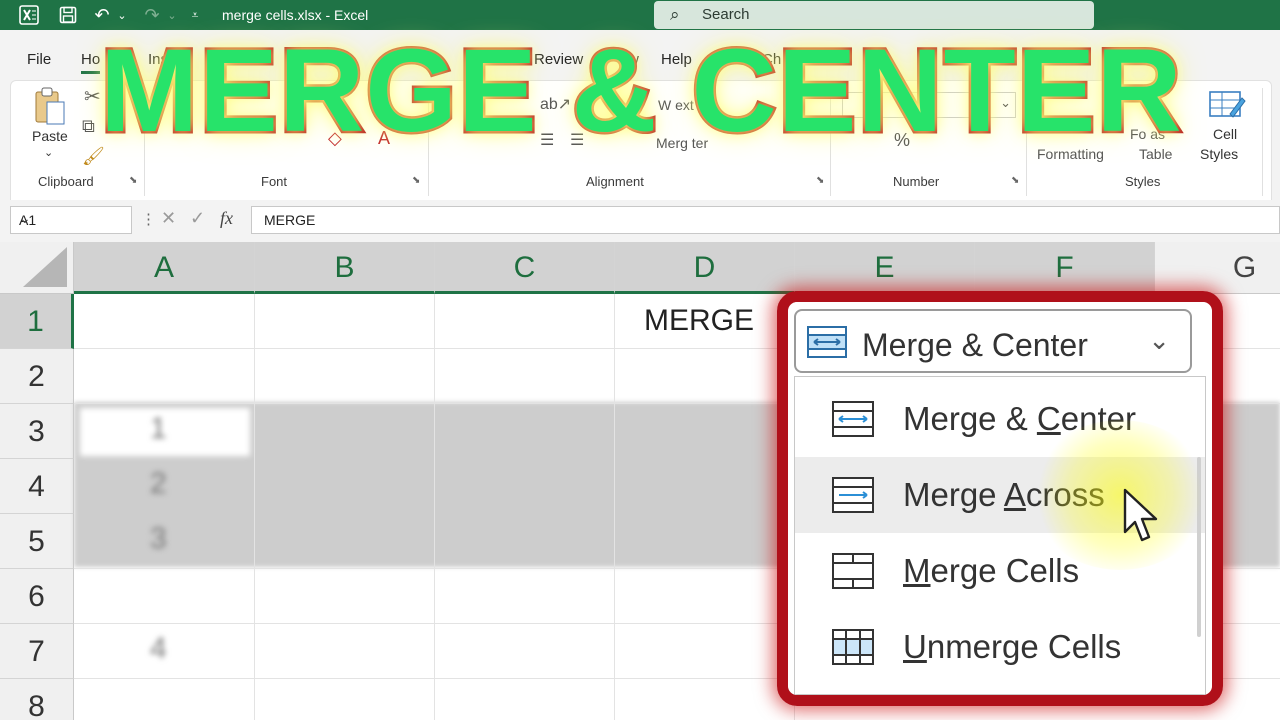 The width and height of the screenshot is (1280, 720). Describe the element at coordinates (290, 220) in the screenshot. I see `formula-value: MERGE` at that location.